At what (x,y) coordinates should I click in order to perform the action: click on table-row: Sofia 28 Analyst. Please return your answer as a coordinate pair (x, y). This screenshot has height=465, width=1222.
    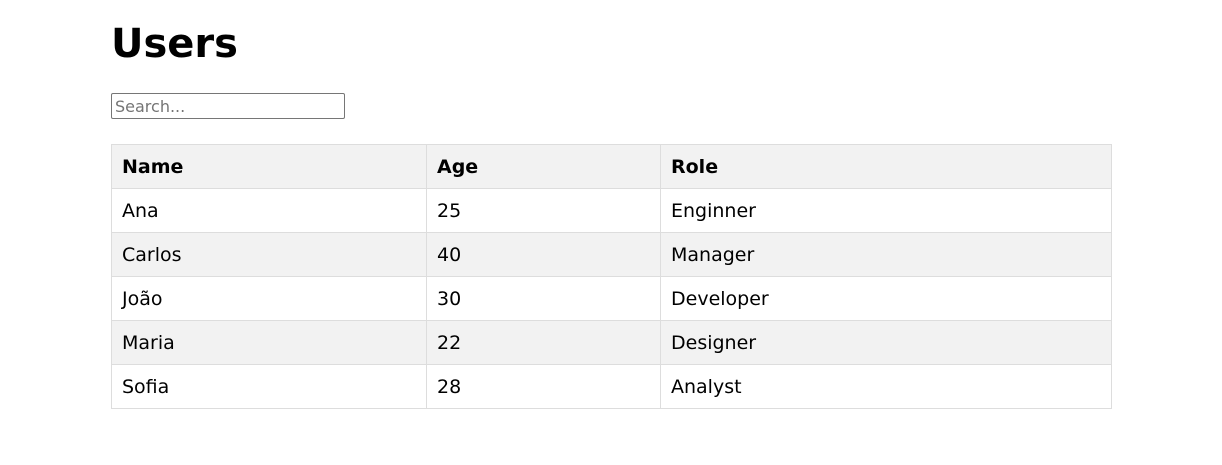
    Looking at the image, I should click on (611, 386).